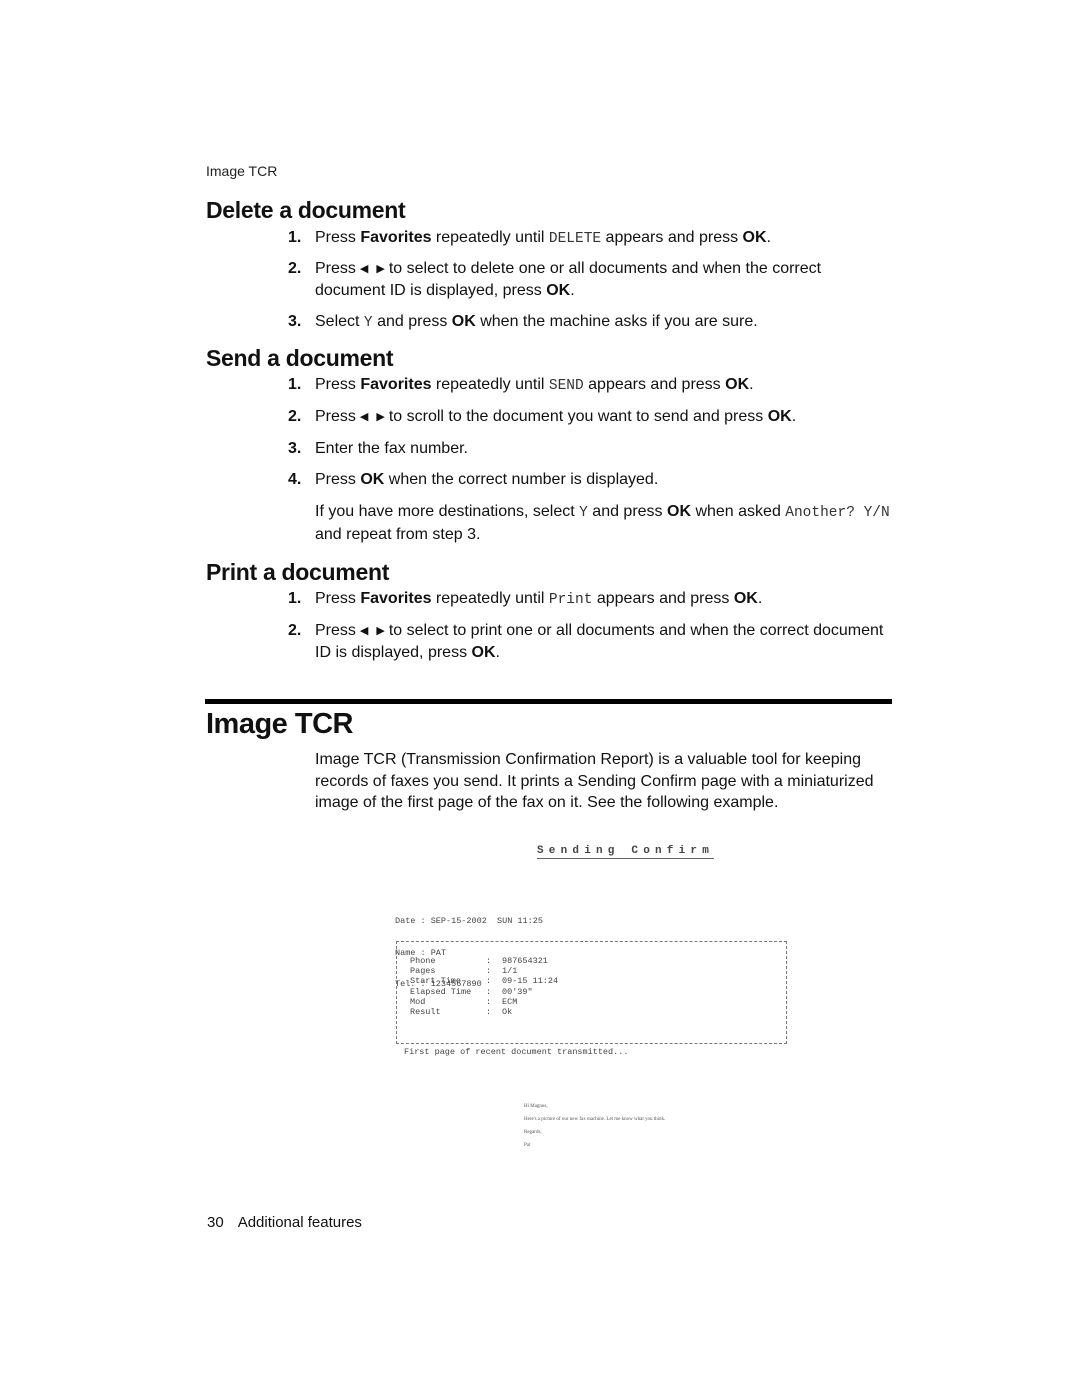 This screenshot has width=1080, height=1397. Describe the element at coordinates (300, 358) in the screenshot. I see `heading-send-document: Send a document` at that location.